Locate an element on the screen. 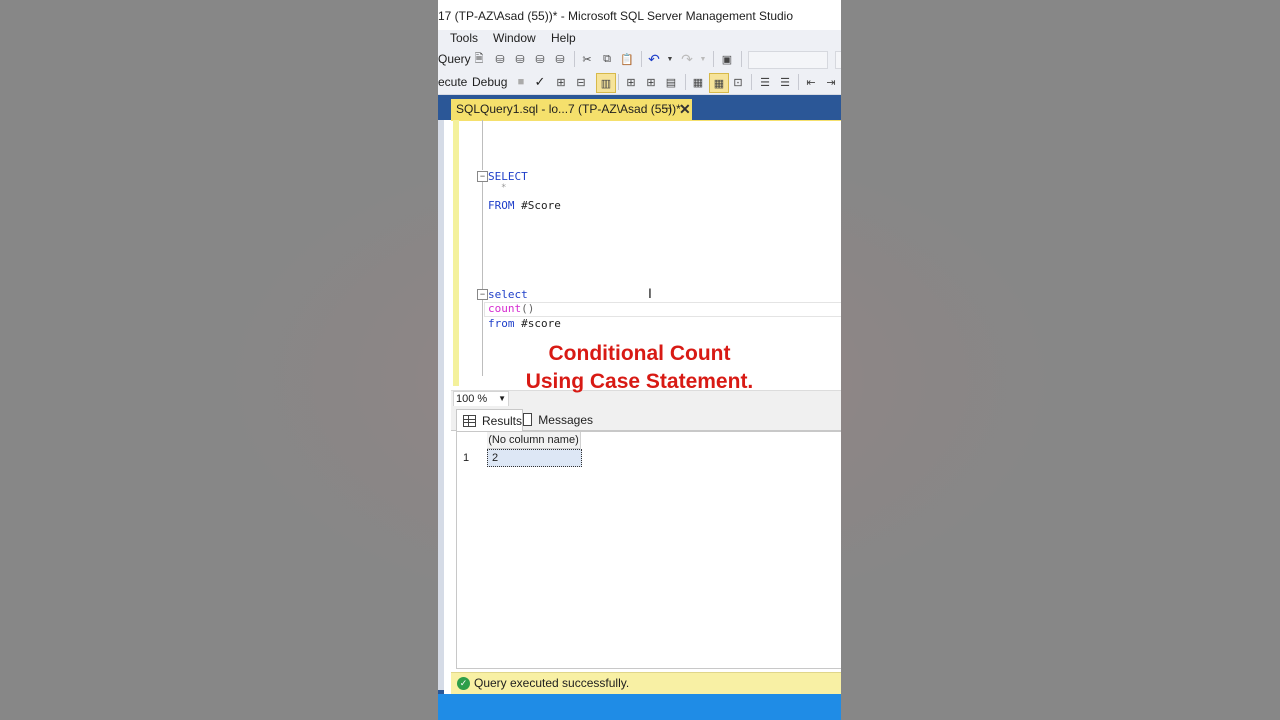 The width and height of the screenshot is (1280, 720). keyword-from: FROM is located at coordinates (501, 205).